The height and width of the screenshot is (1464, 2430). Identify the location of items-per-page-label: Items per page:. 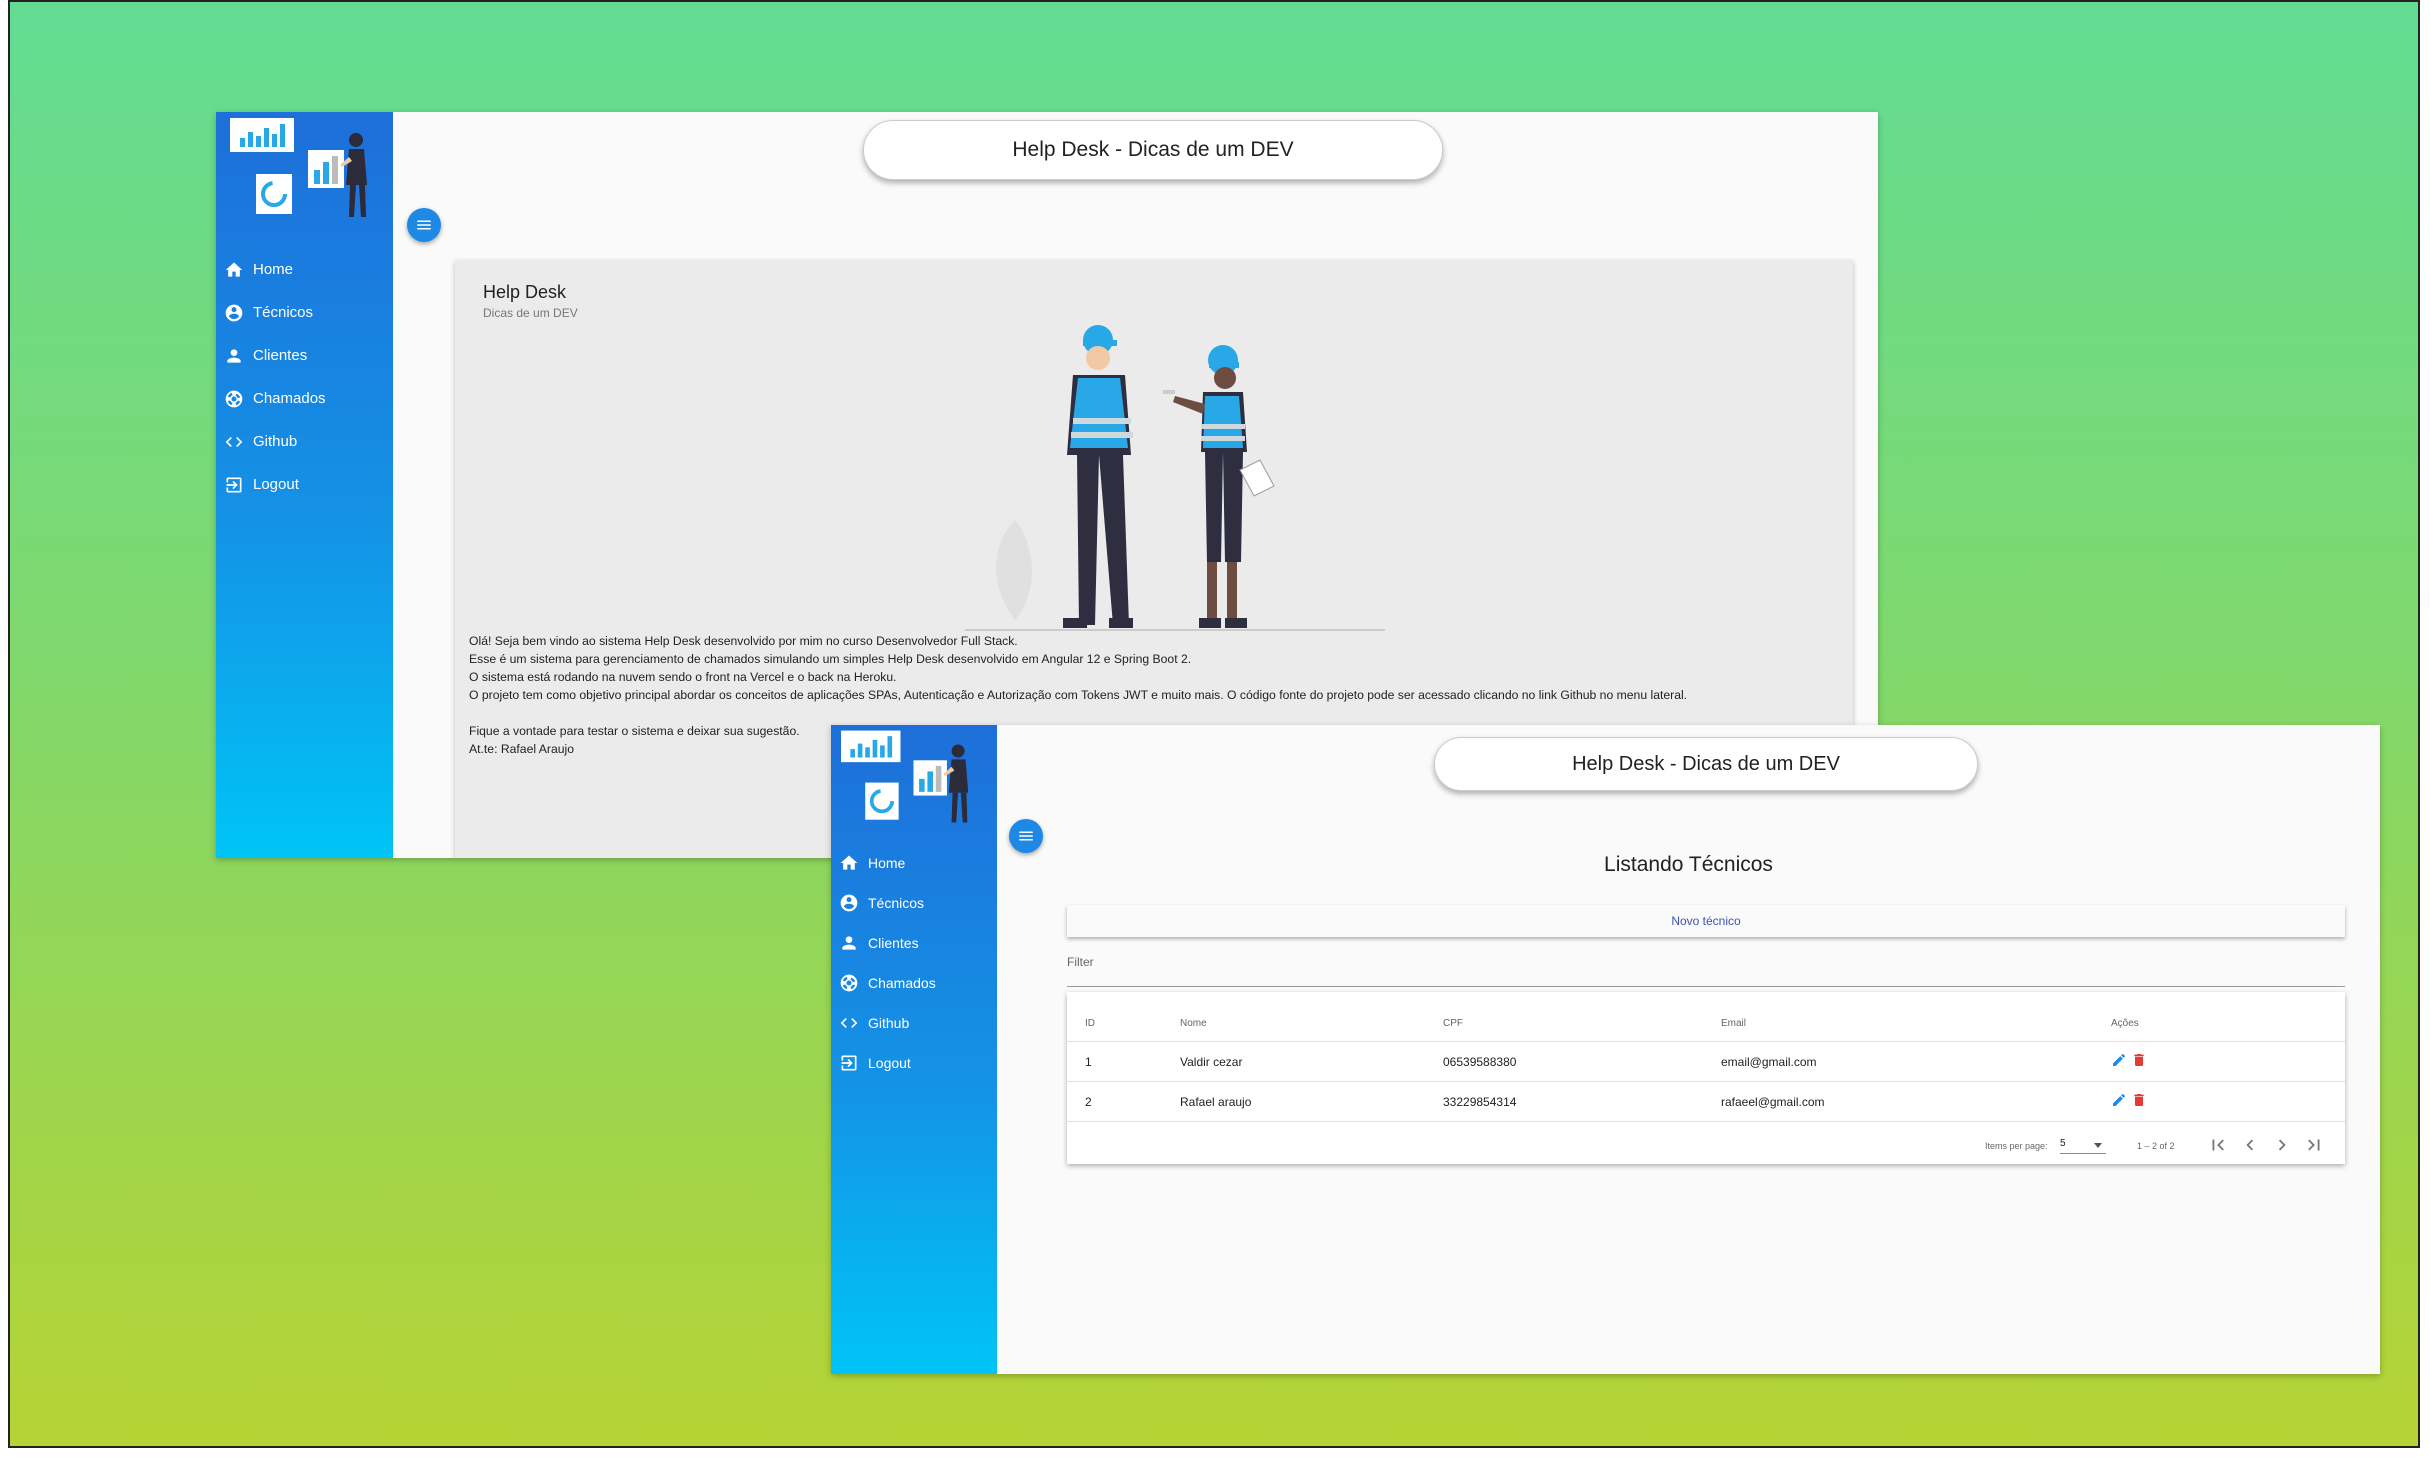
(2016, 1146).